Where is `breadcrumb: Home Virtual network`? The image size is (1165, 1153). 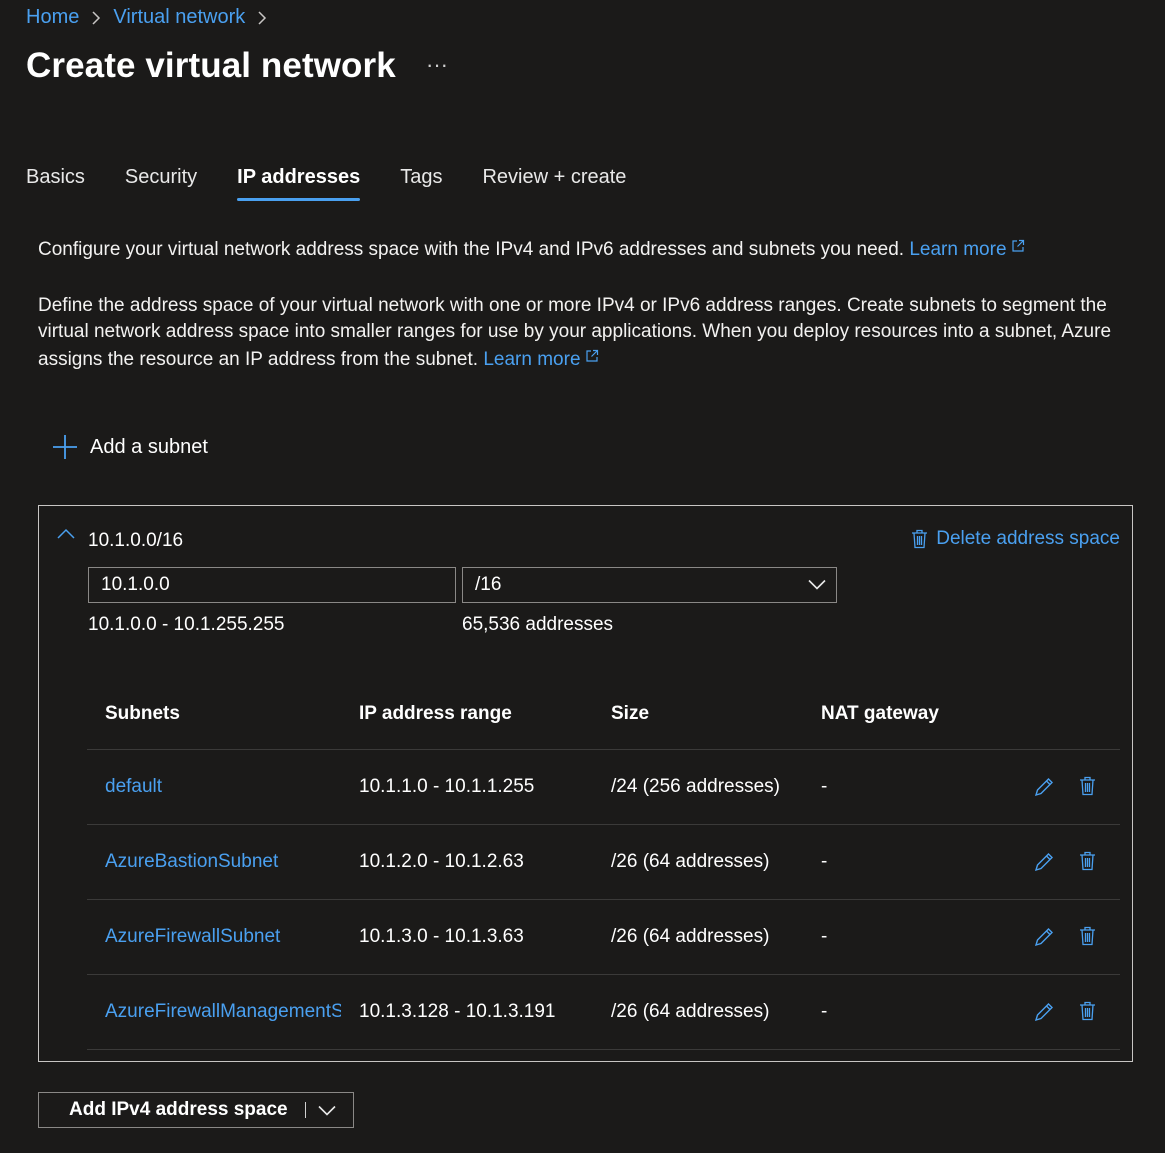
breadcrumb: Home Virtual network is located at coordinates (152, 17).